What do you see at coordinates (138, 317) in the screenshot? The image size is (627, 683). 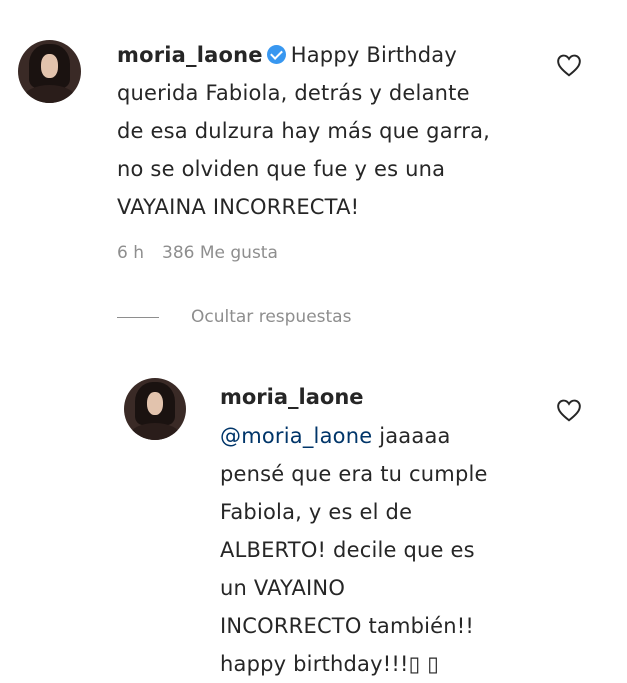 I see `hide-replies-divider` at bounding box center [138, 317].